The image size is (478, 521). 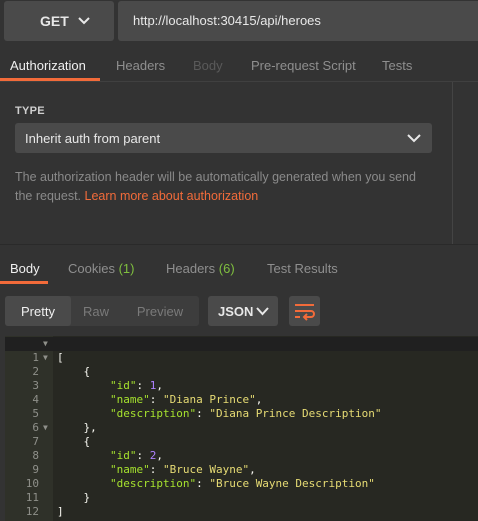 I want to click on tab-authorization: Authorization, so click(x=48, y=65).